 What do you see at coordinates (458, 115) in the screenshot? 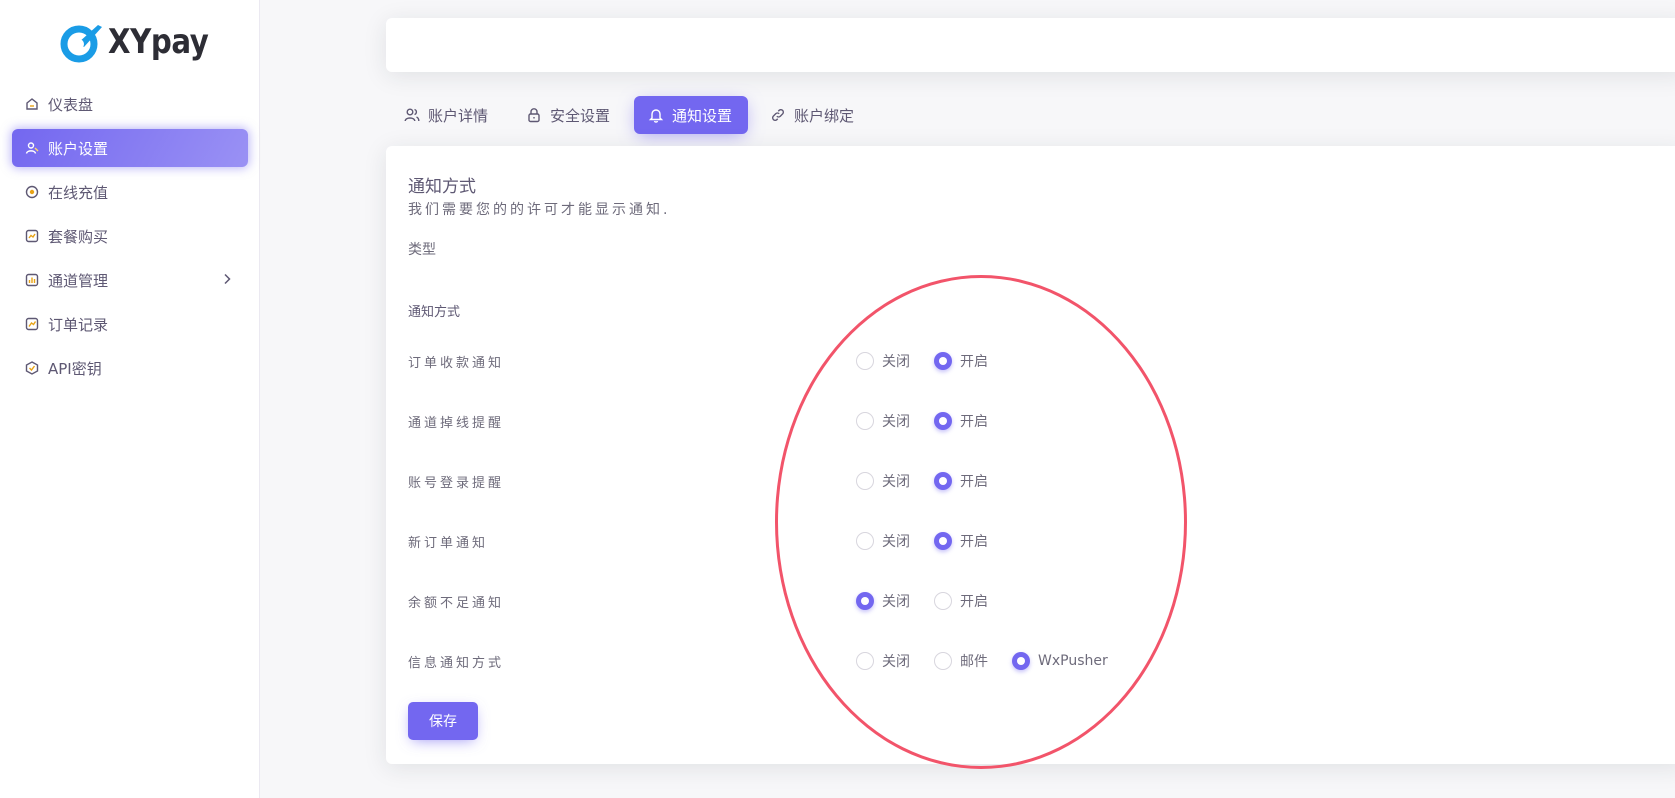
I see `tab-label: 账户详情` at bounding box center [458, 115].